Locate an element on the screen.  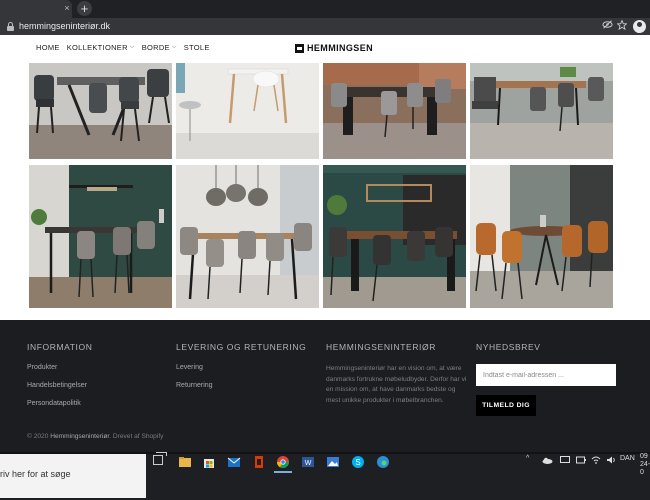
copyright-brand: Hemmingseninteriør is located at coordinates (79, 436).